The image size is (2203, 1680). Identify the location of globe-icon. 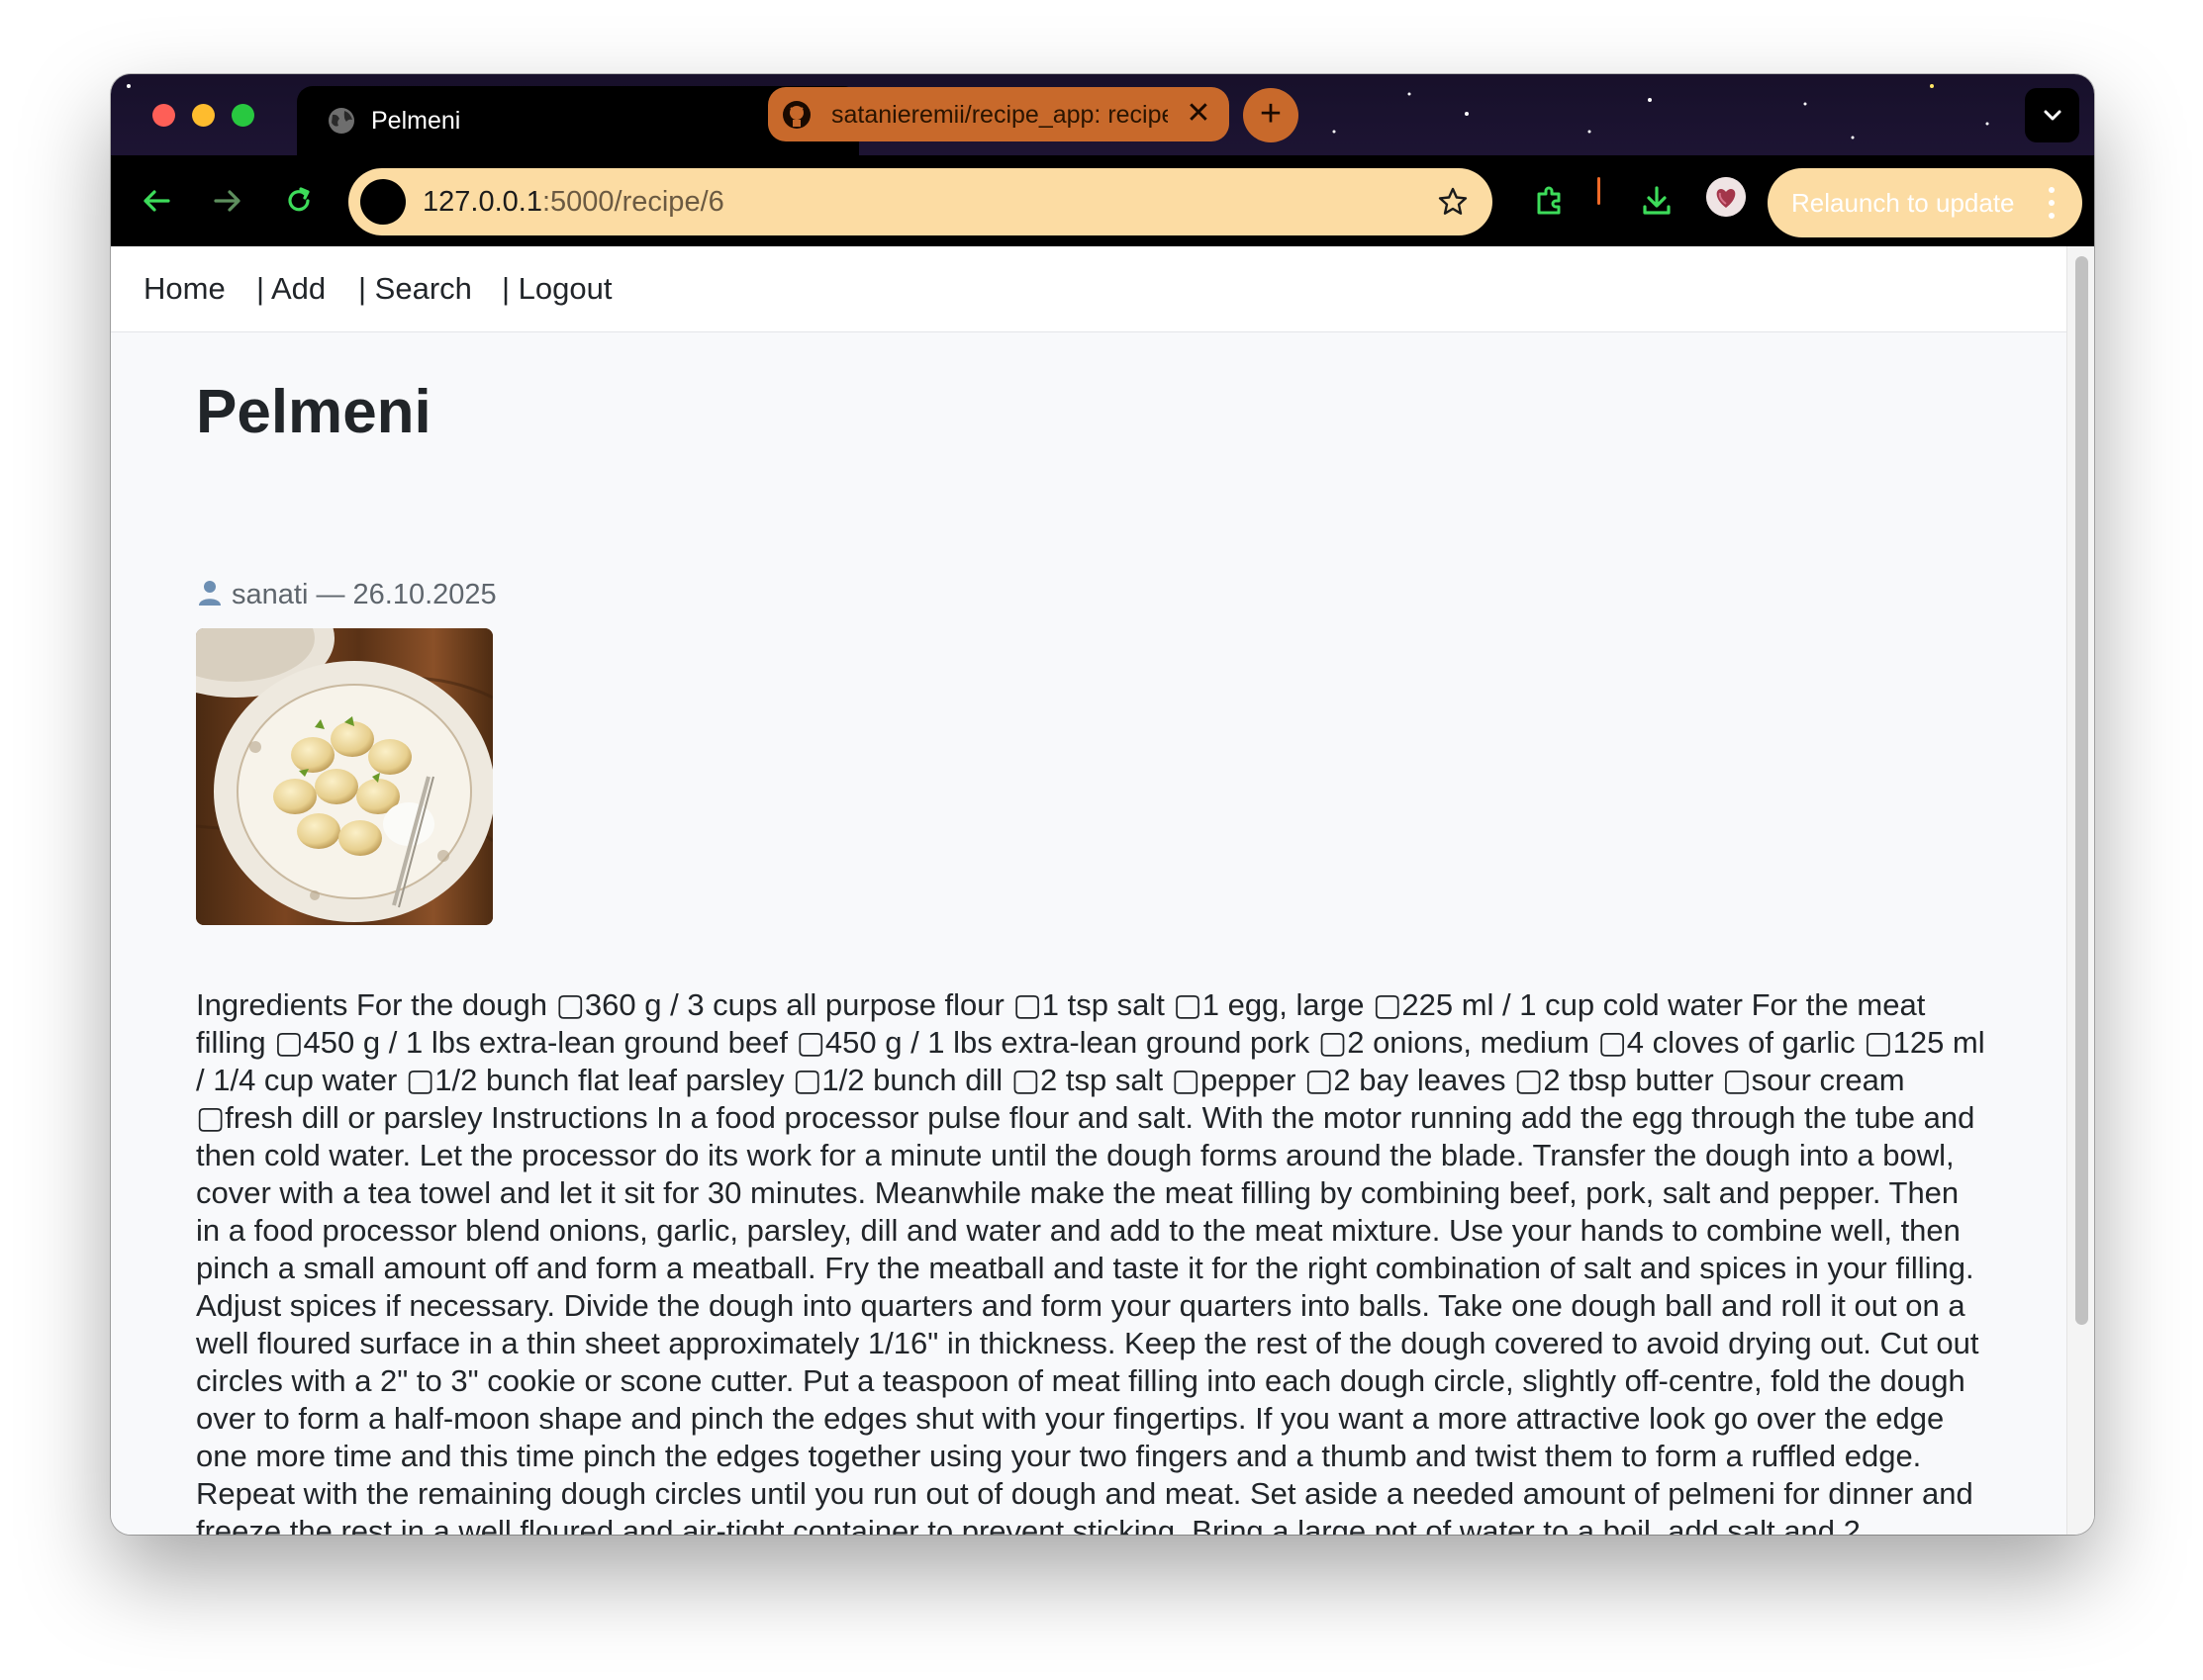
(342, 121).